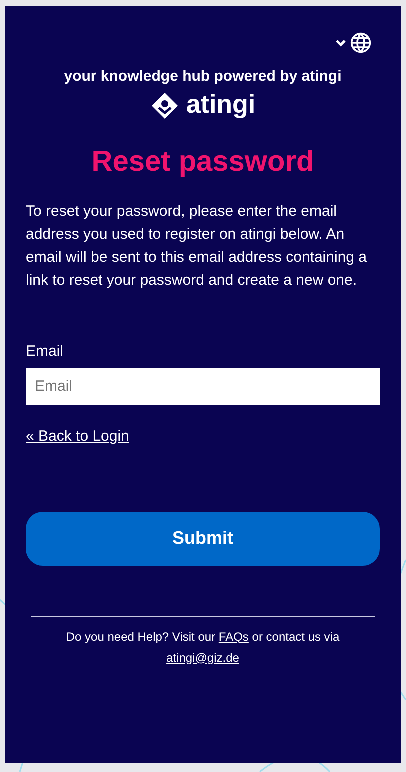  I want to click on email-label: Email, so click(45, 352).